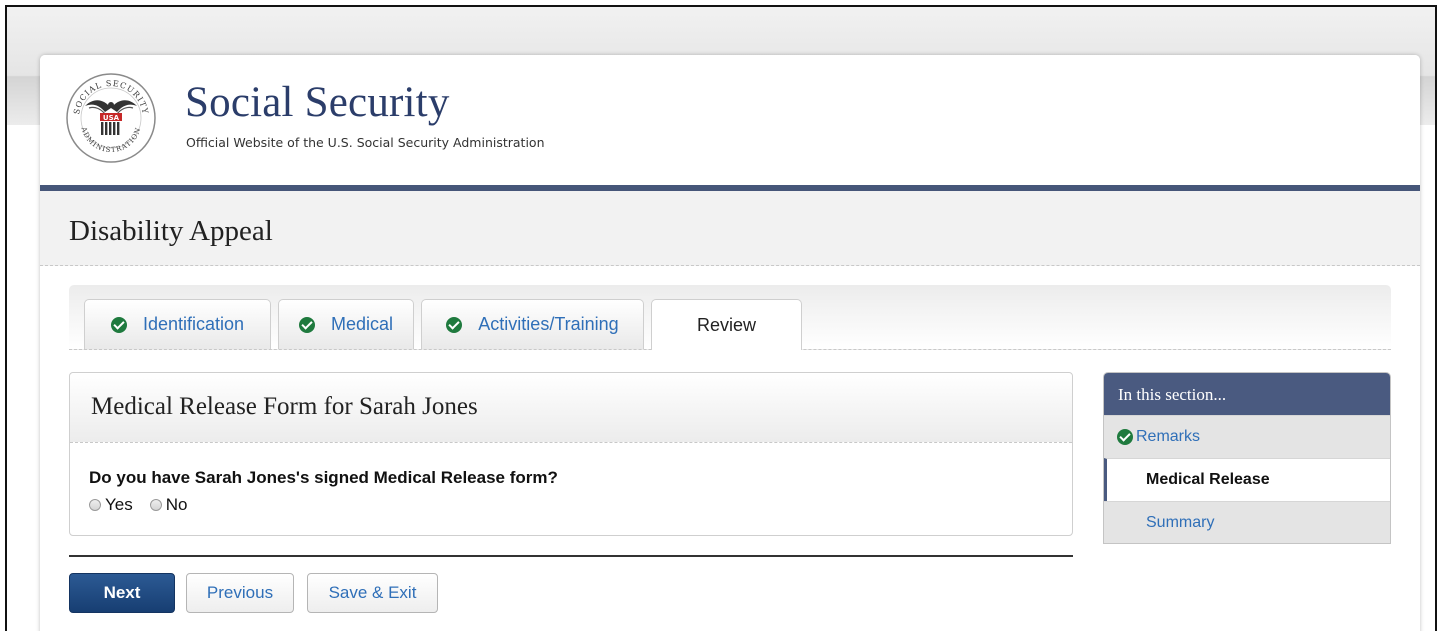 The width and height of the screenshot is (1442, 631). What do you see at coordinates (317, 102) in the screenshot?
I see `site-title: Social Security` at bounding box center [317, 102].